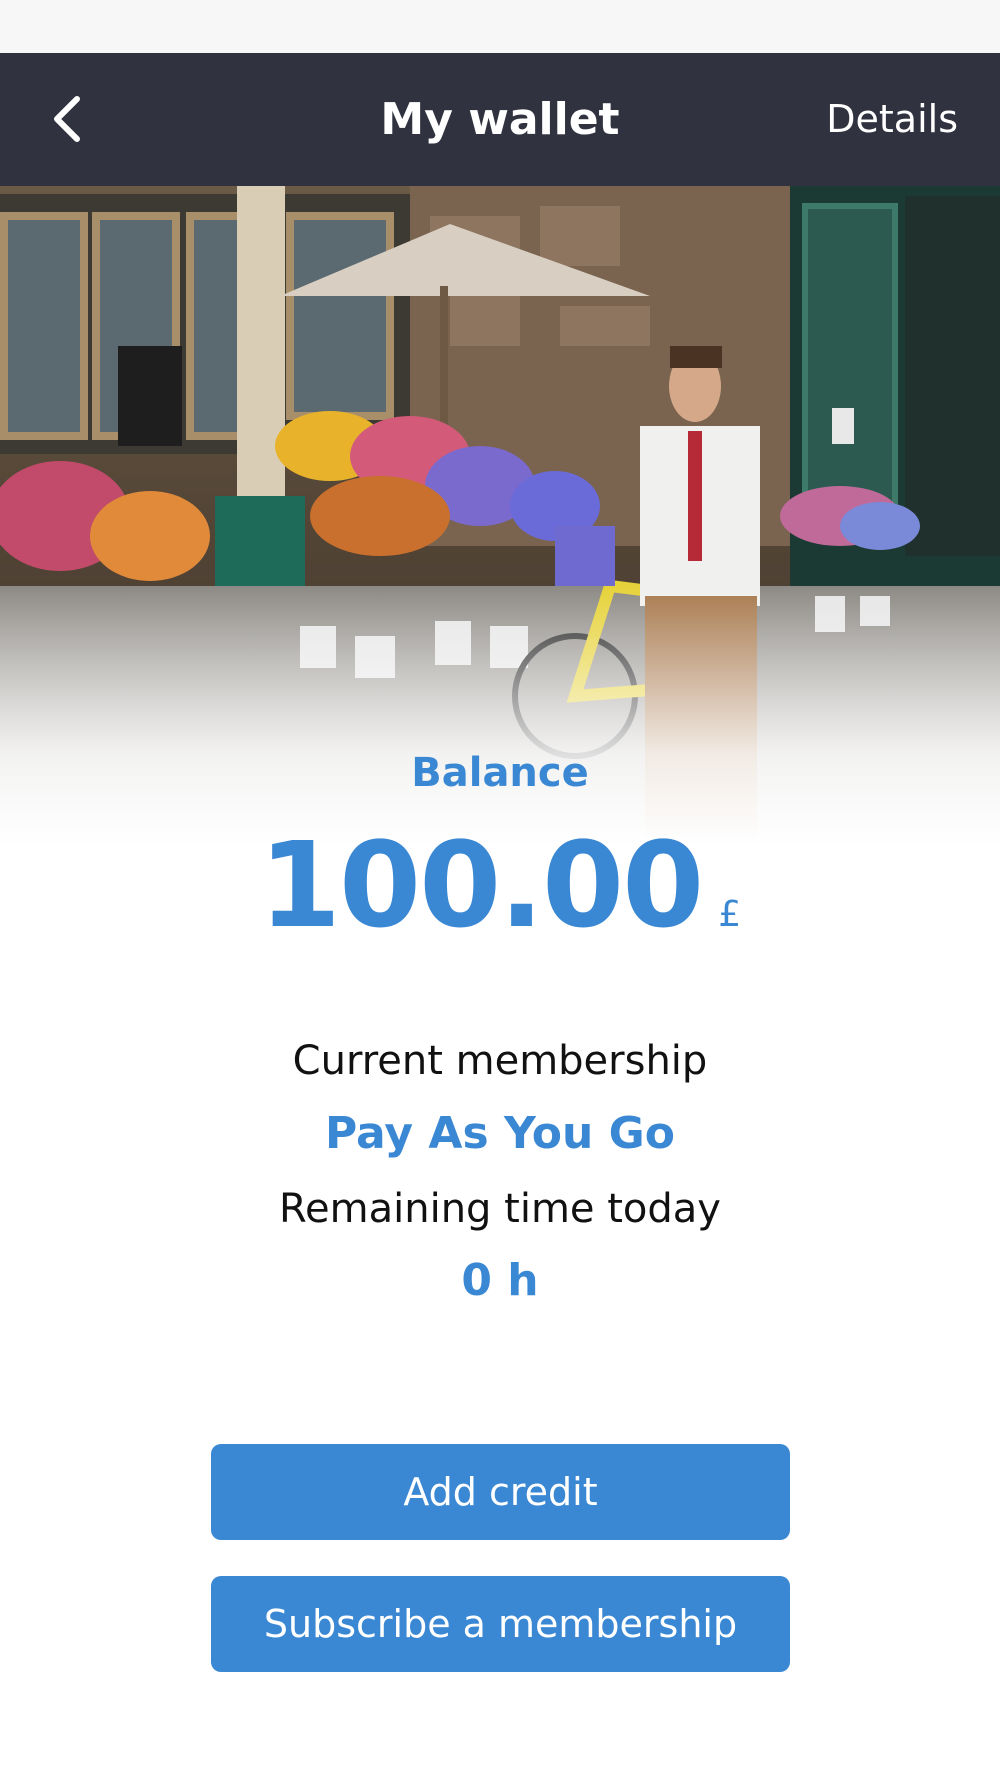  I want to click on details-button: Details, so click(892, 119).